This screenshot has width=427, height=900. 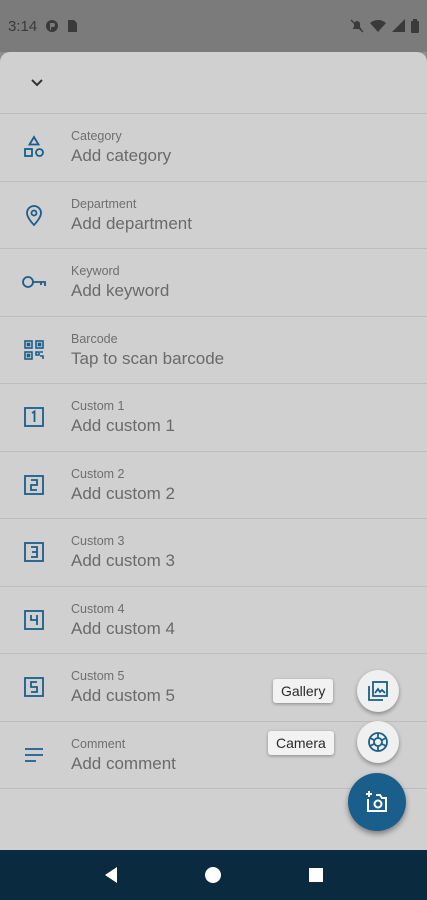 I want to click on notification-icon, so click(x=52, y=26).